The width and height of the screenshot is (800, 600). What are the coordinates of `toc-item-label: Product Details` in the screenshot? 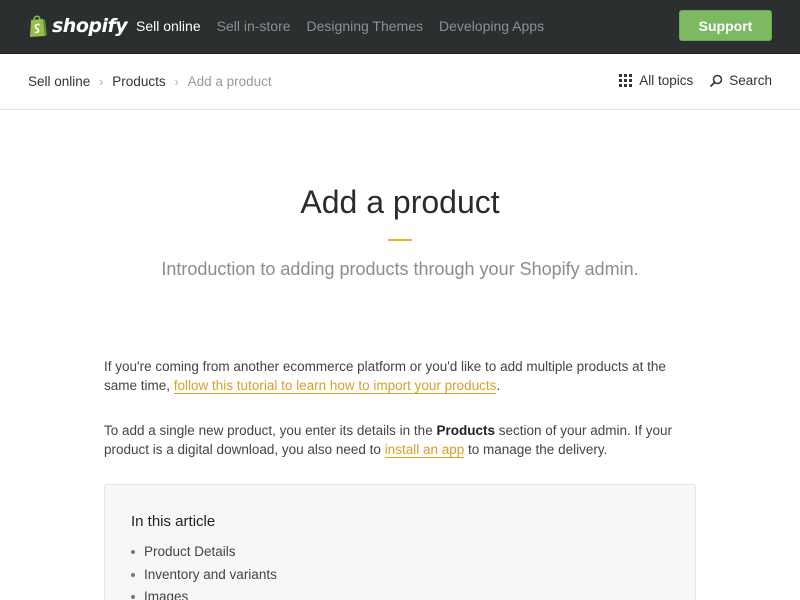 It's located at (190, 551).